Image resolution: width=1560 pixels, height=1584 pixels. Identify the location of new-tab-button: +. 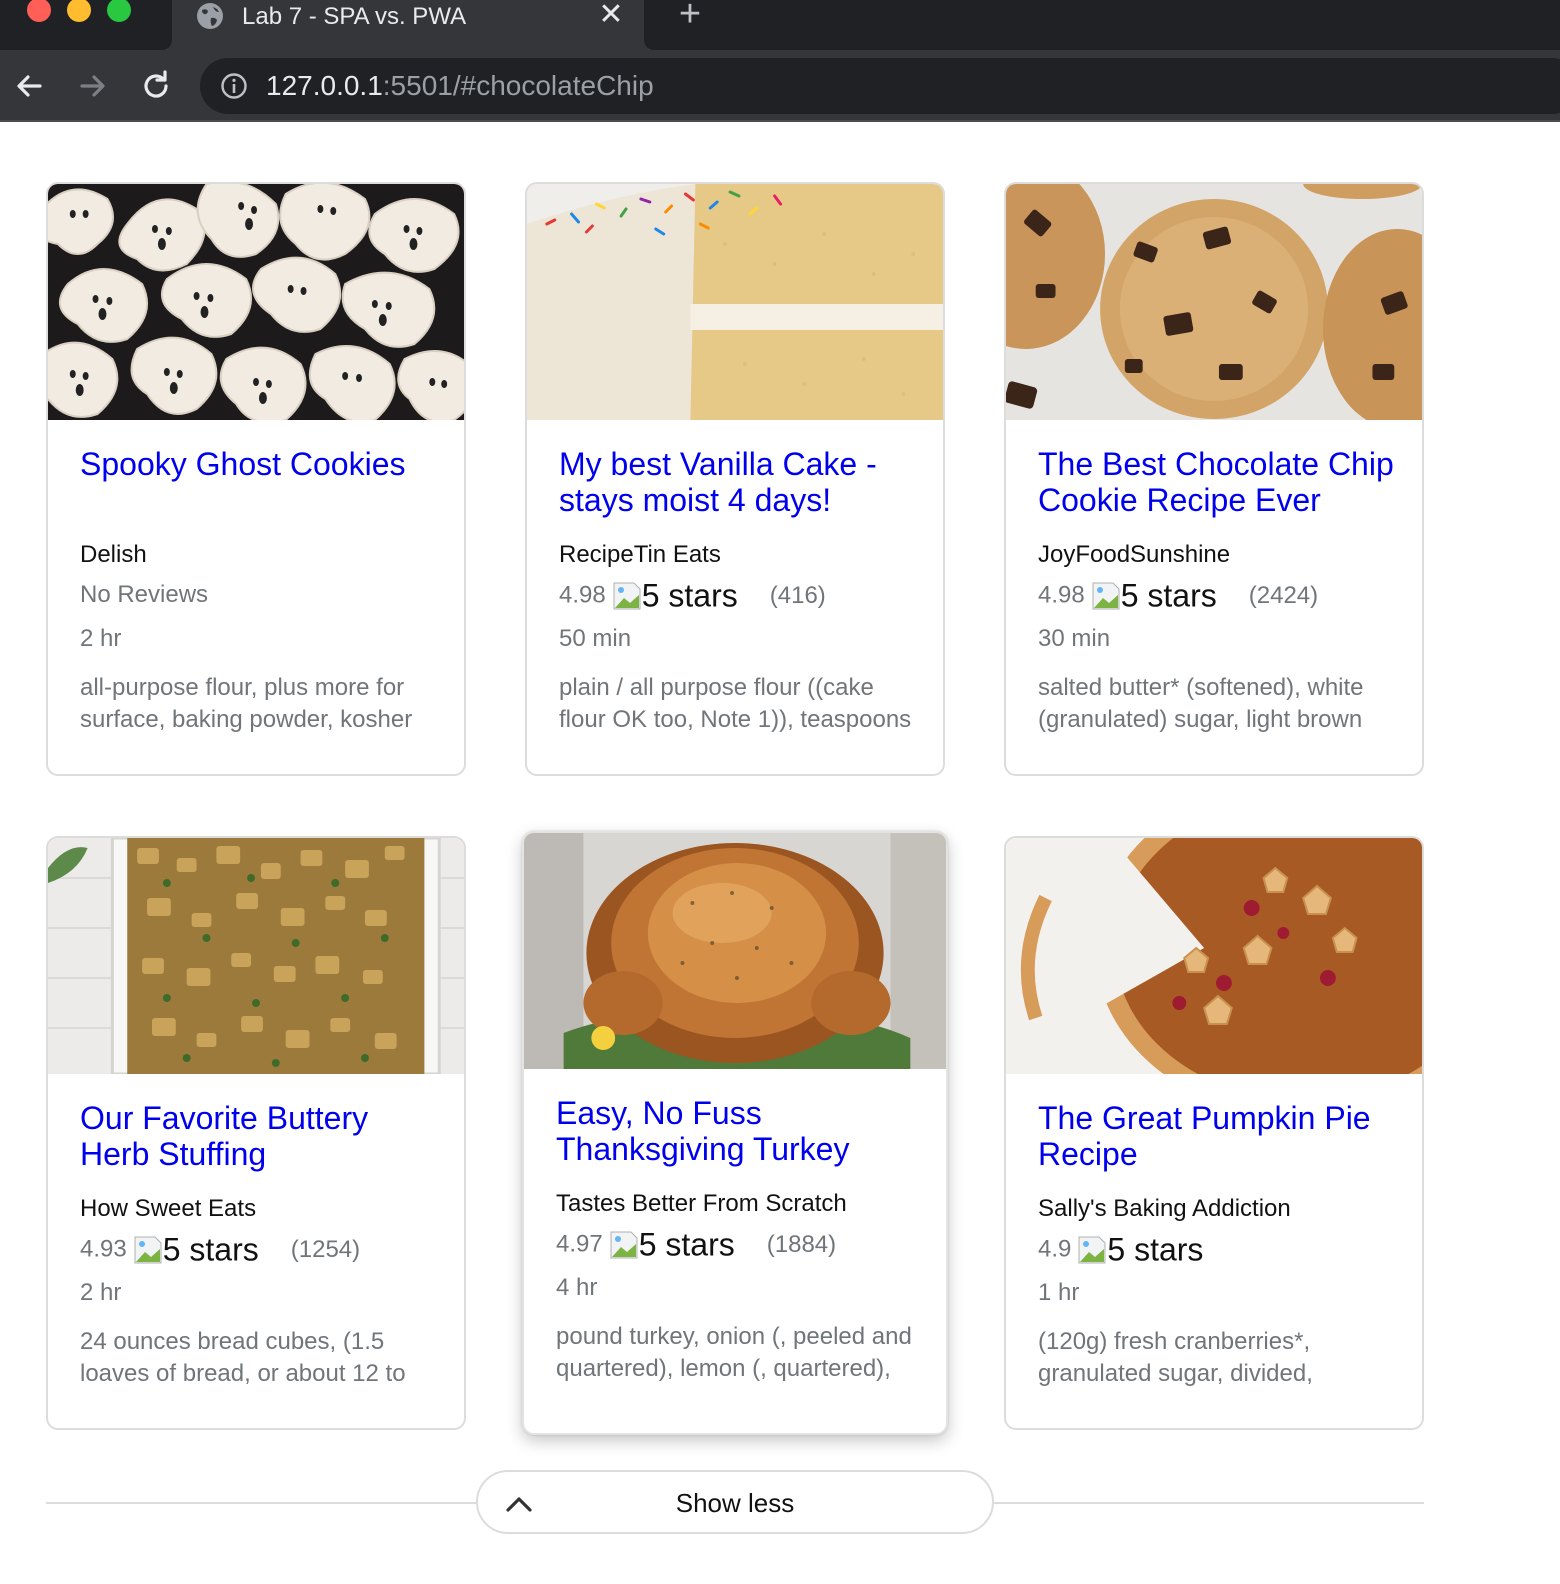
(690, 16).